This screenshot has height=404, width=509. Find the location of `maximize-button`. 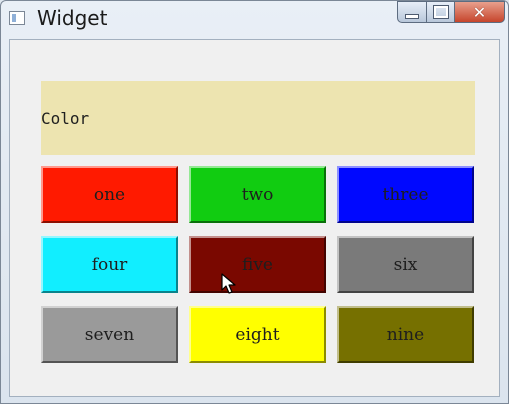

maximize-button is located at coordinates (441, 12).